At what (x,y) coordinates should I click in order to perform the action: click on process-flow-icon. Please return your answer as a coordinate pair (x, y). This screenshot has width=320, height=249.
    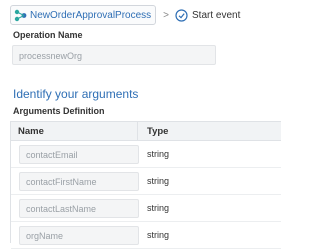
    Looking at the image, I should click on (20, 15).